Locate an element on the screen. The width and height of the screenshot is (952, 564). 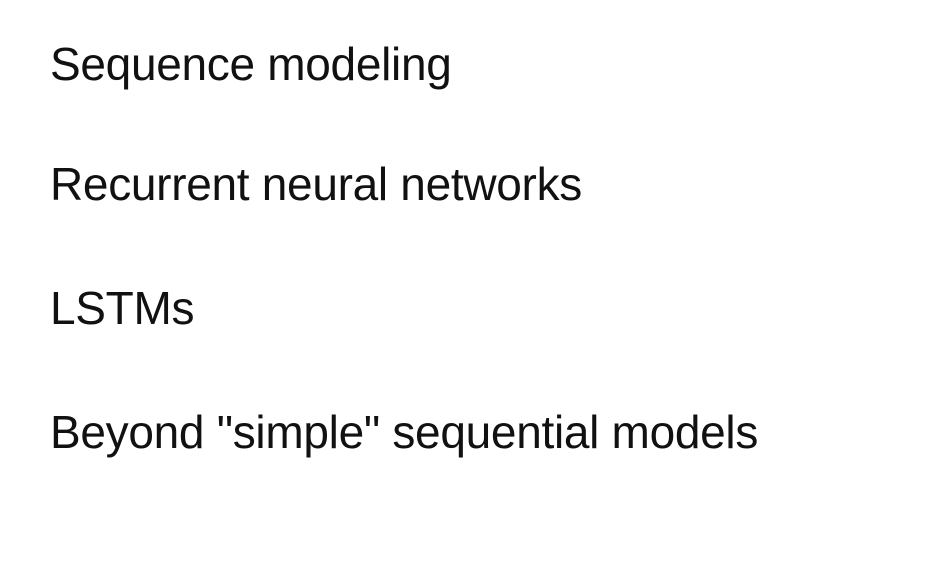
topic-item-recurrent-neural-networks: Recurrent neural networks is located at coordinates (316, 184).